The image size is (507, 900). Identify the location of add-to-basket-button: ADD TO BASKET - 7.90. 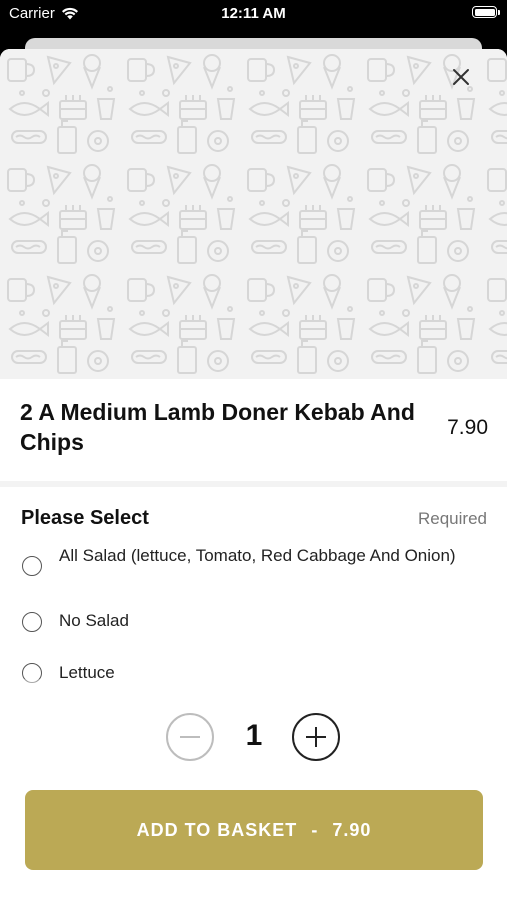
(254, 830).